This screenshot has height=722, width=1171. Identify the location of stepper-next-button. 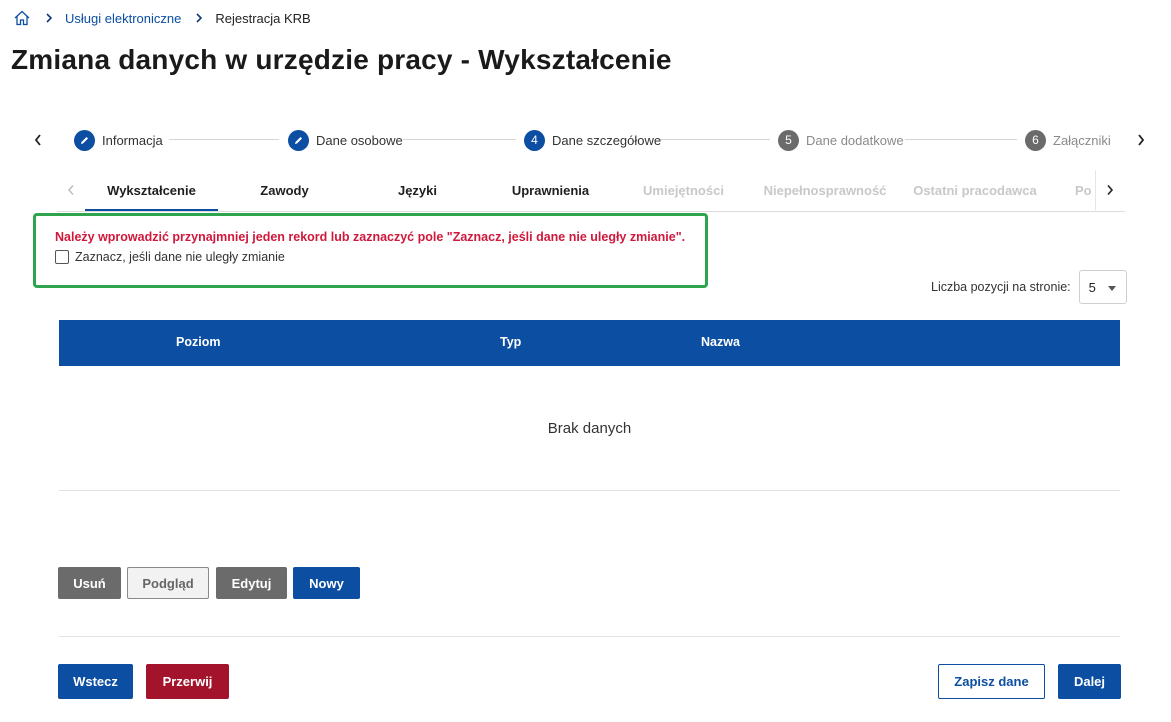
(1141, 140).